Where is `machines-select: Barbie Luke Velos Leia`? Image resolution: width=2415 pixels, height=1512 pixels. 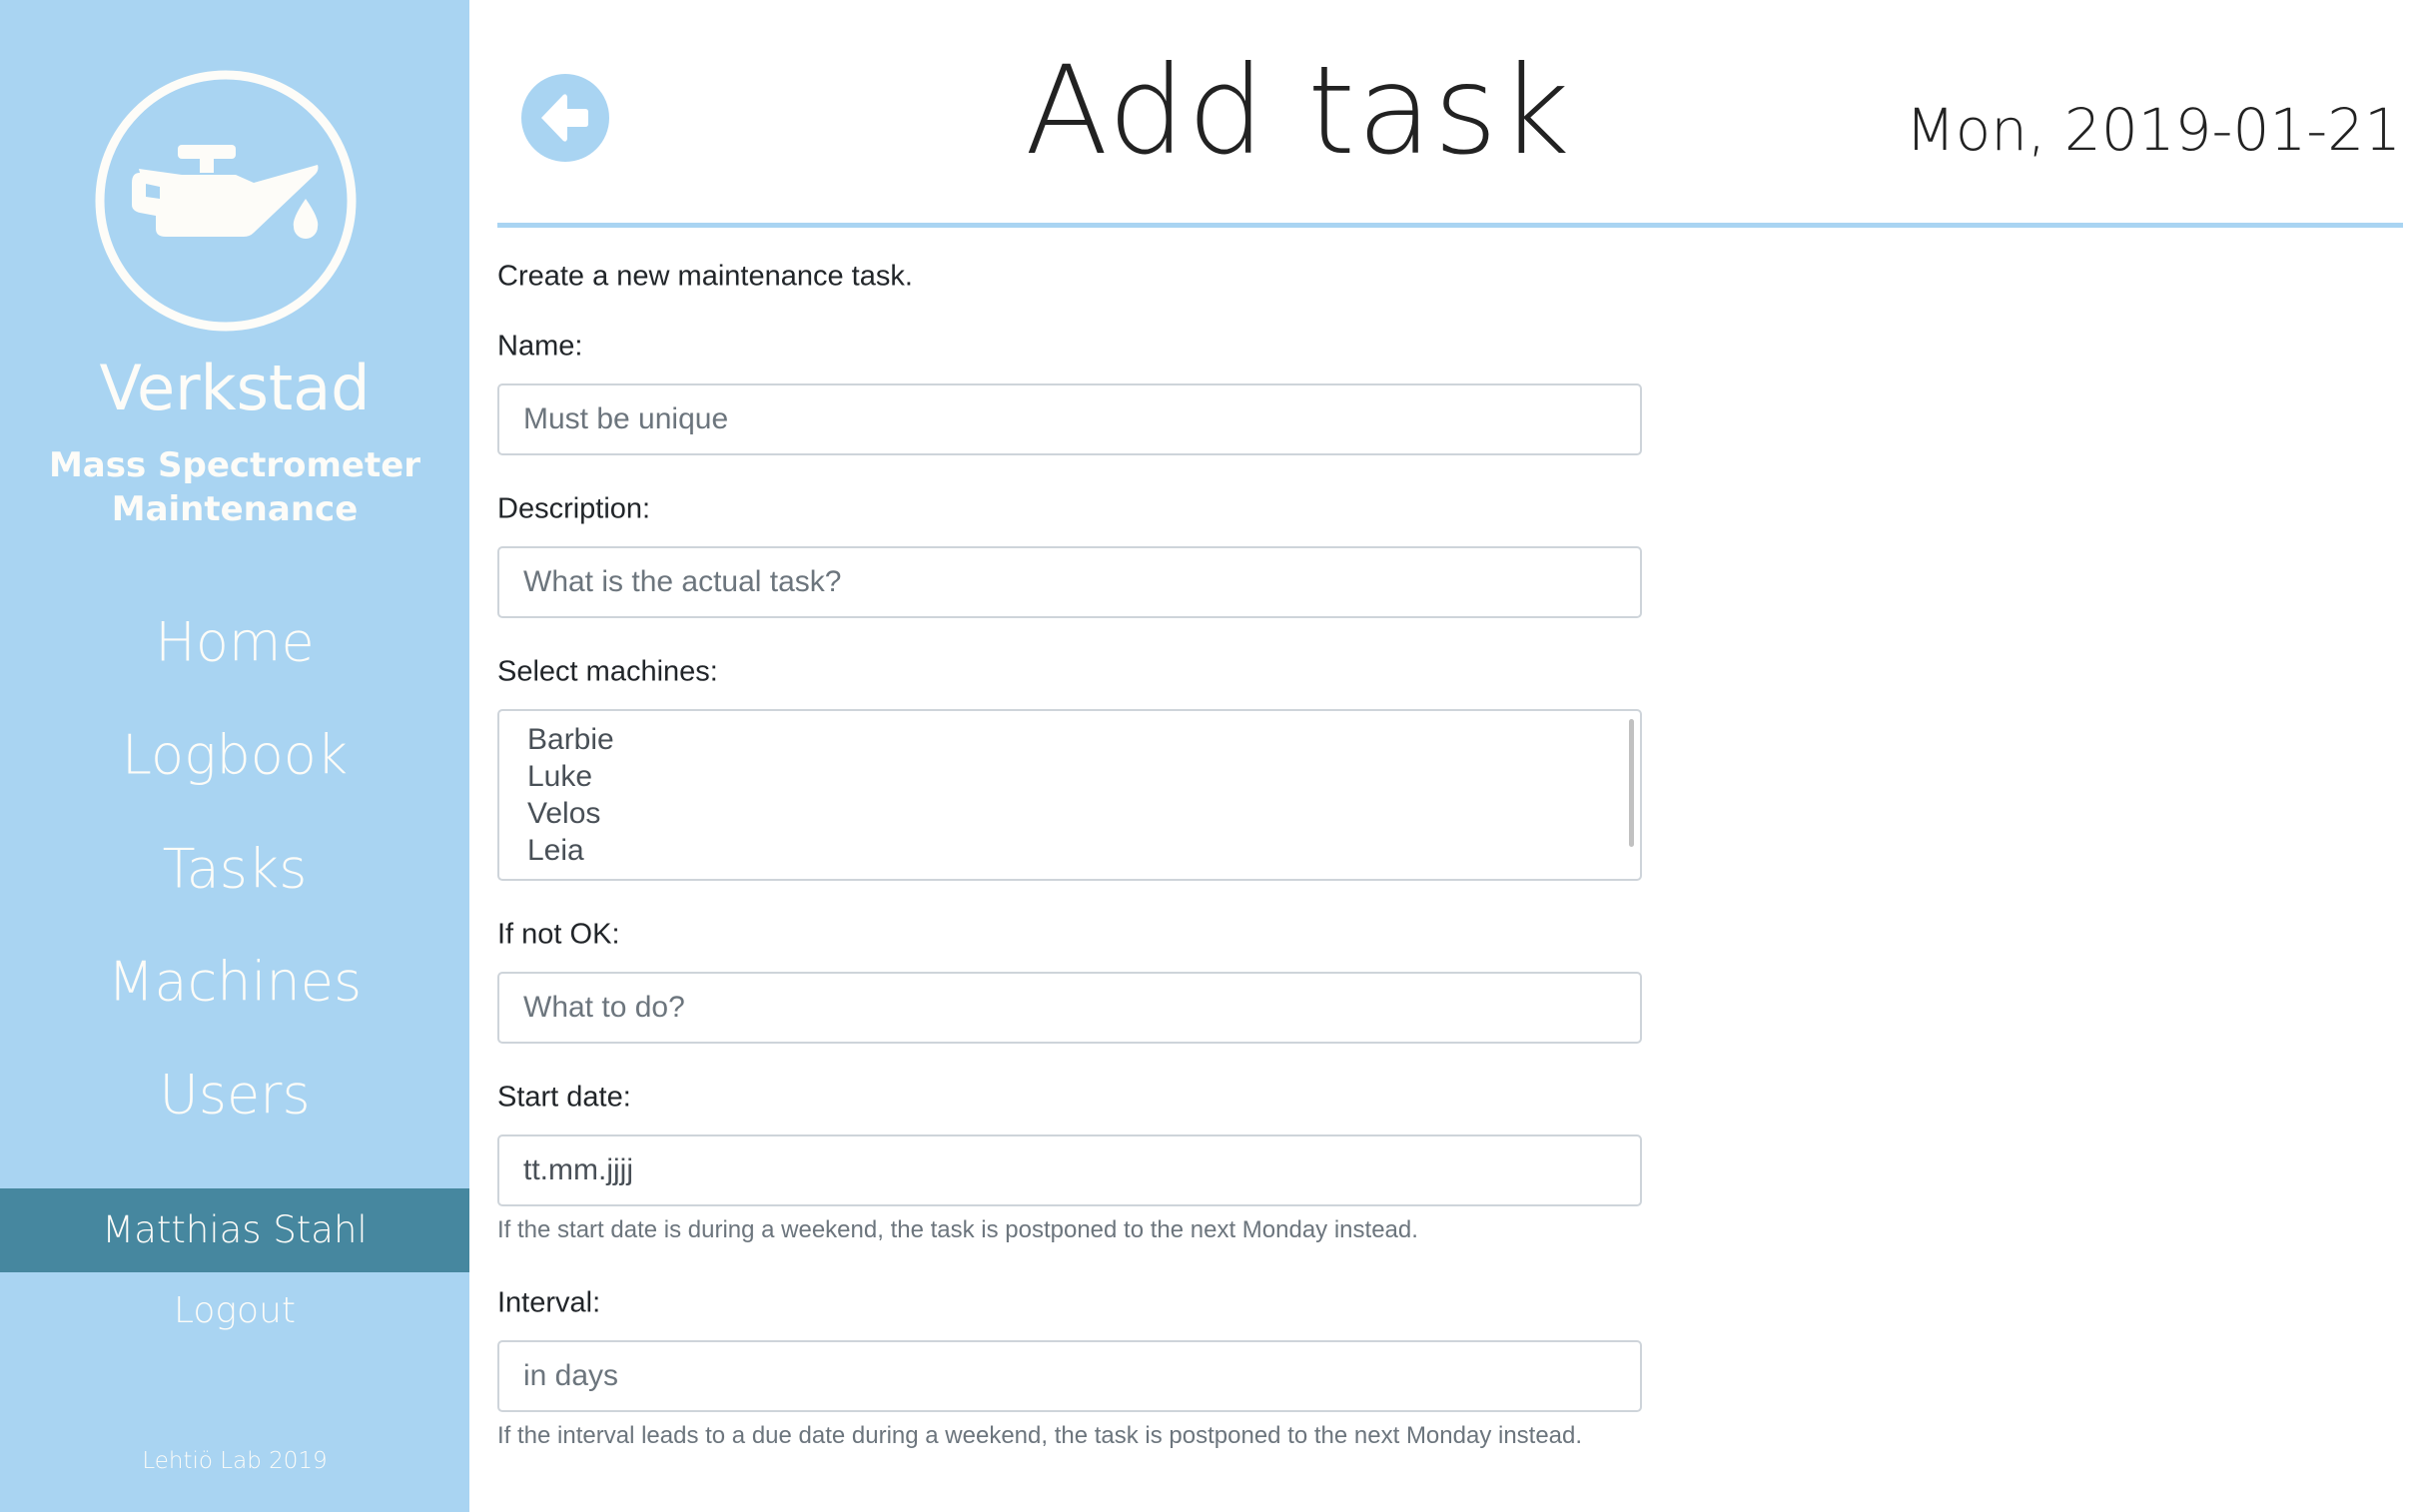
machines-select: Barbie Luke Velos Leia is located at coordinates (1069, 795).